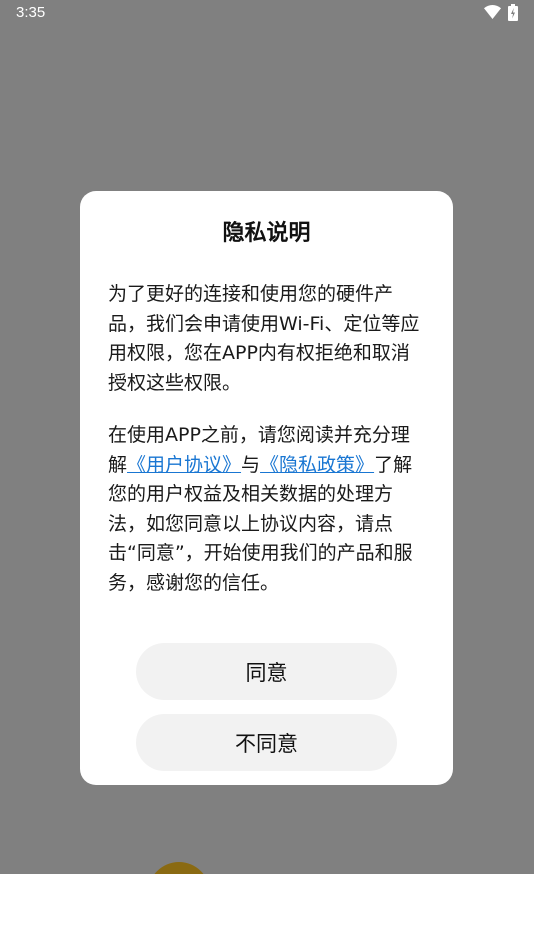  Describe the element at coordinates (31, 12) in the screenshot. I see `status-time: 3:35` at that location.